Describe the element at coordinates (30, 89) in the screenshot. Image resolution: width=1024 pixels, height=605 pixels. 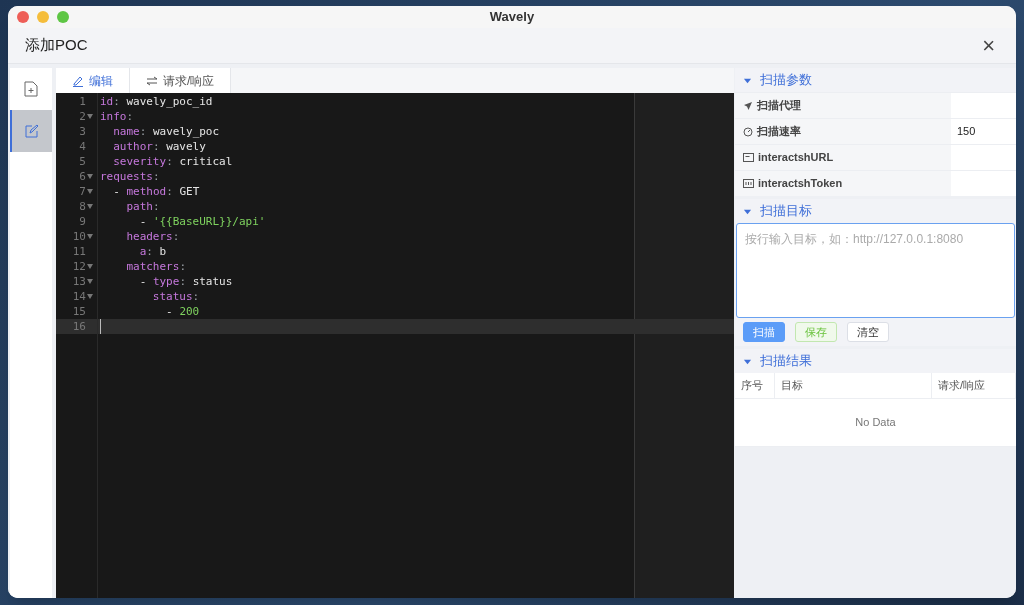
I see `file-add-icon` at that location.